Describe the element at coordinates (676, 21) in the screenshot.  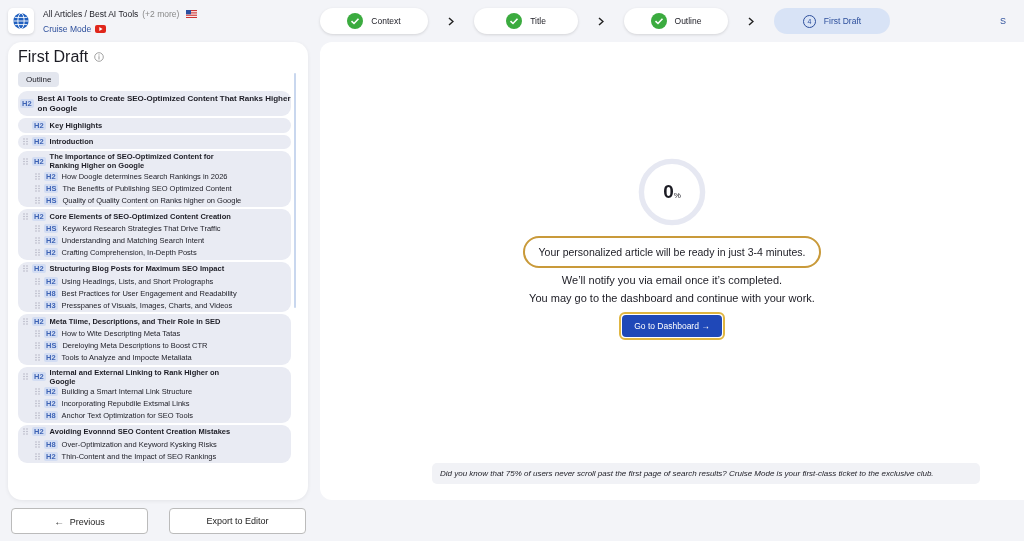
I see `step-pill: Outline` at that location.